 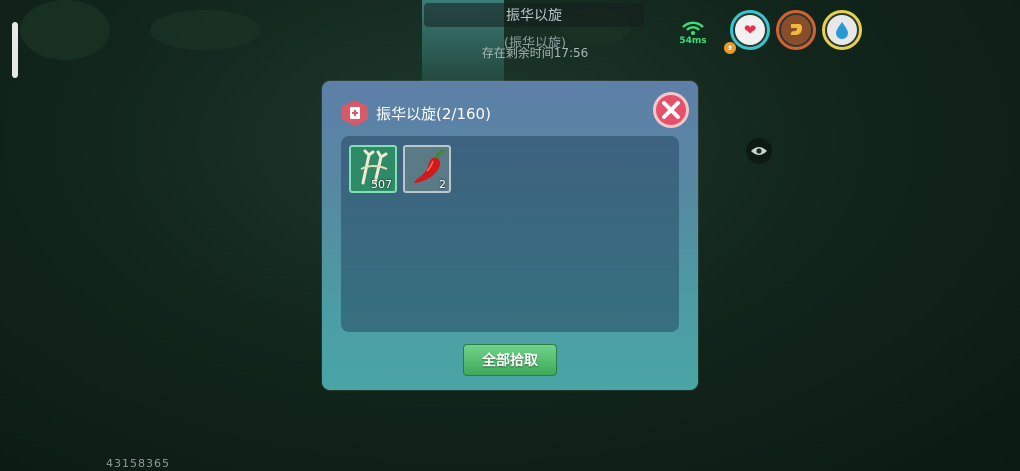 I want to click on eye-icon, so click(x=759, y=151).